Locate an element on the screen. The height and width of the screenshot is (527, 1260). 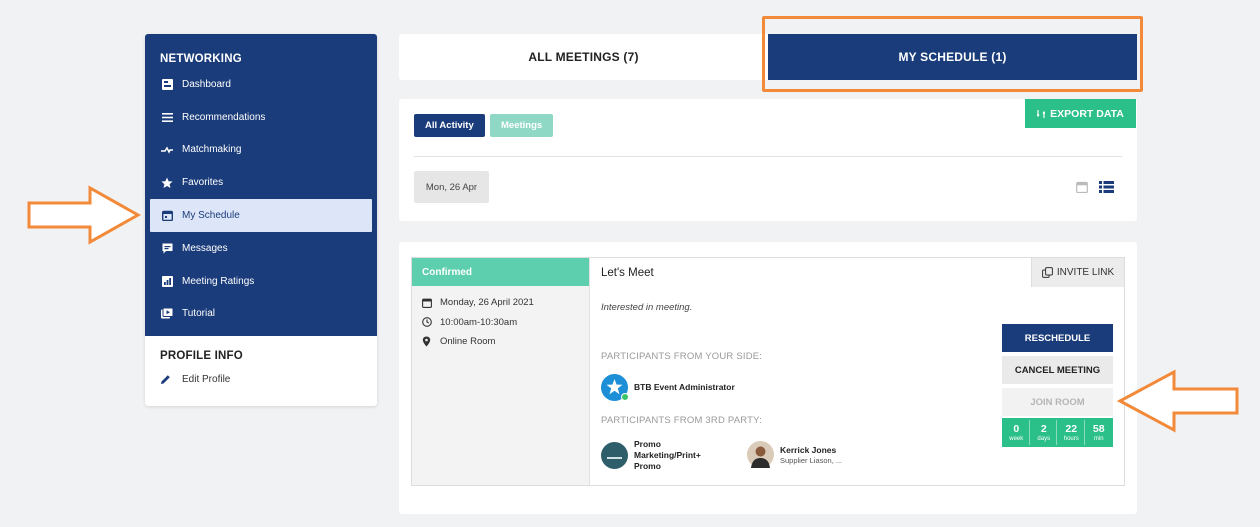
your-side-heading: PARTICIPANTS FROM YOUR SIDE: is located at coordinates (682, 356).